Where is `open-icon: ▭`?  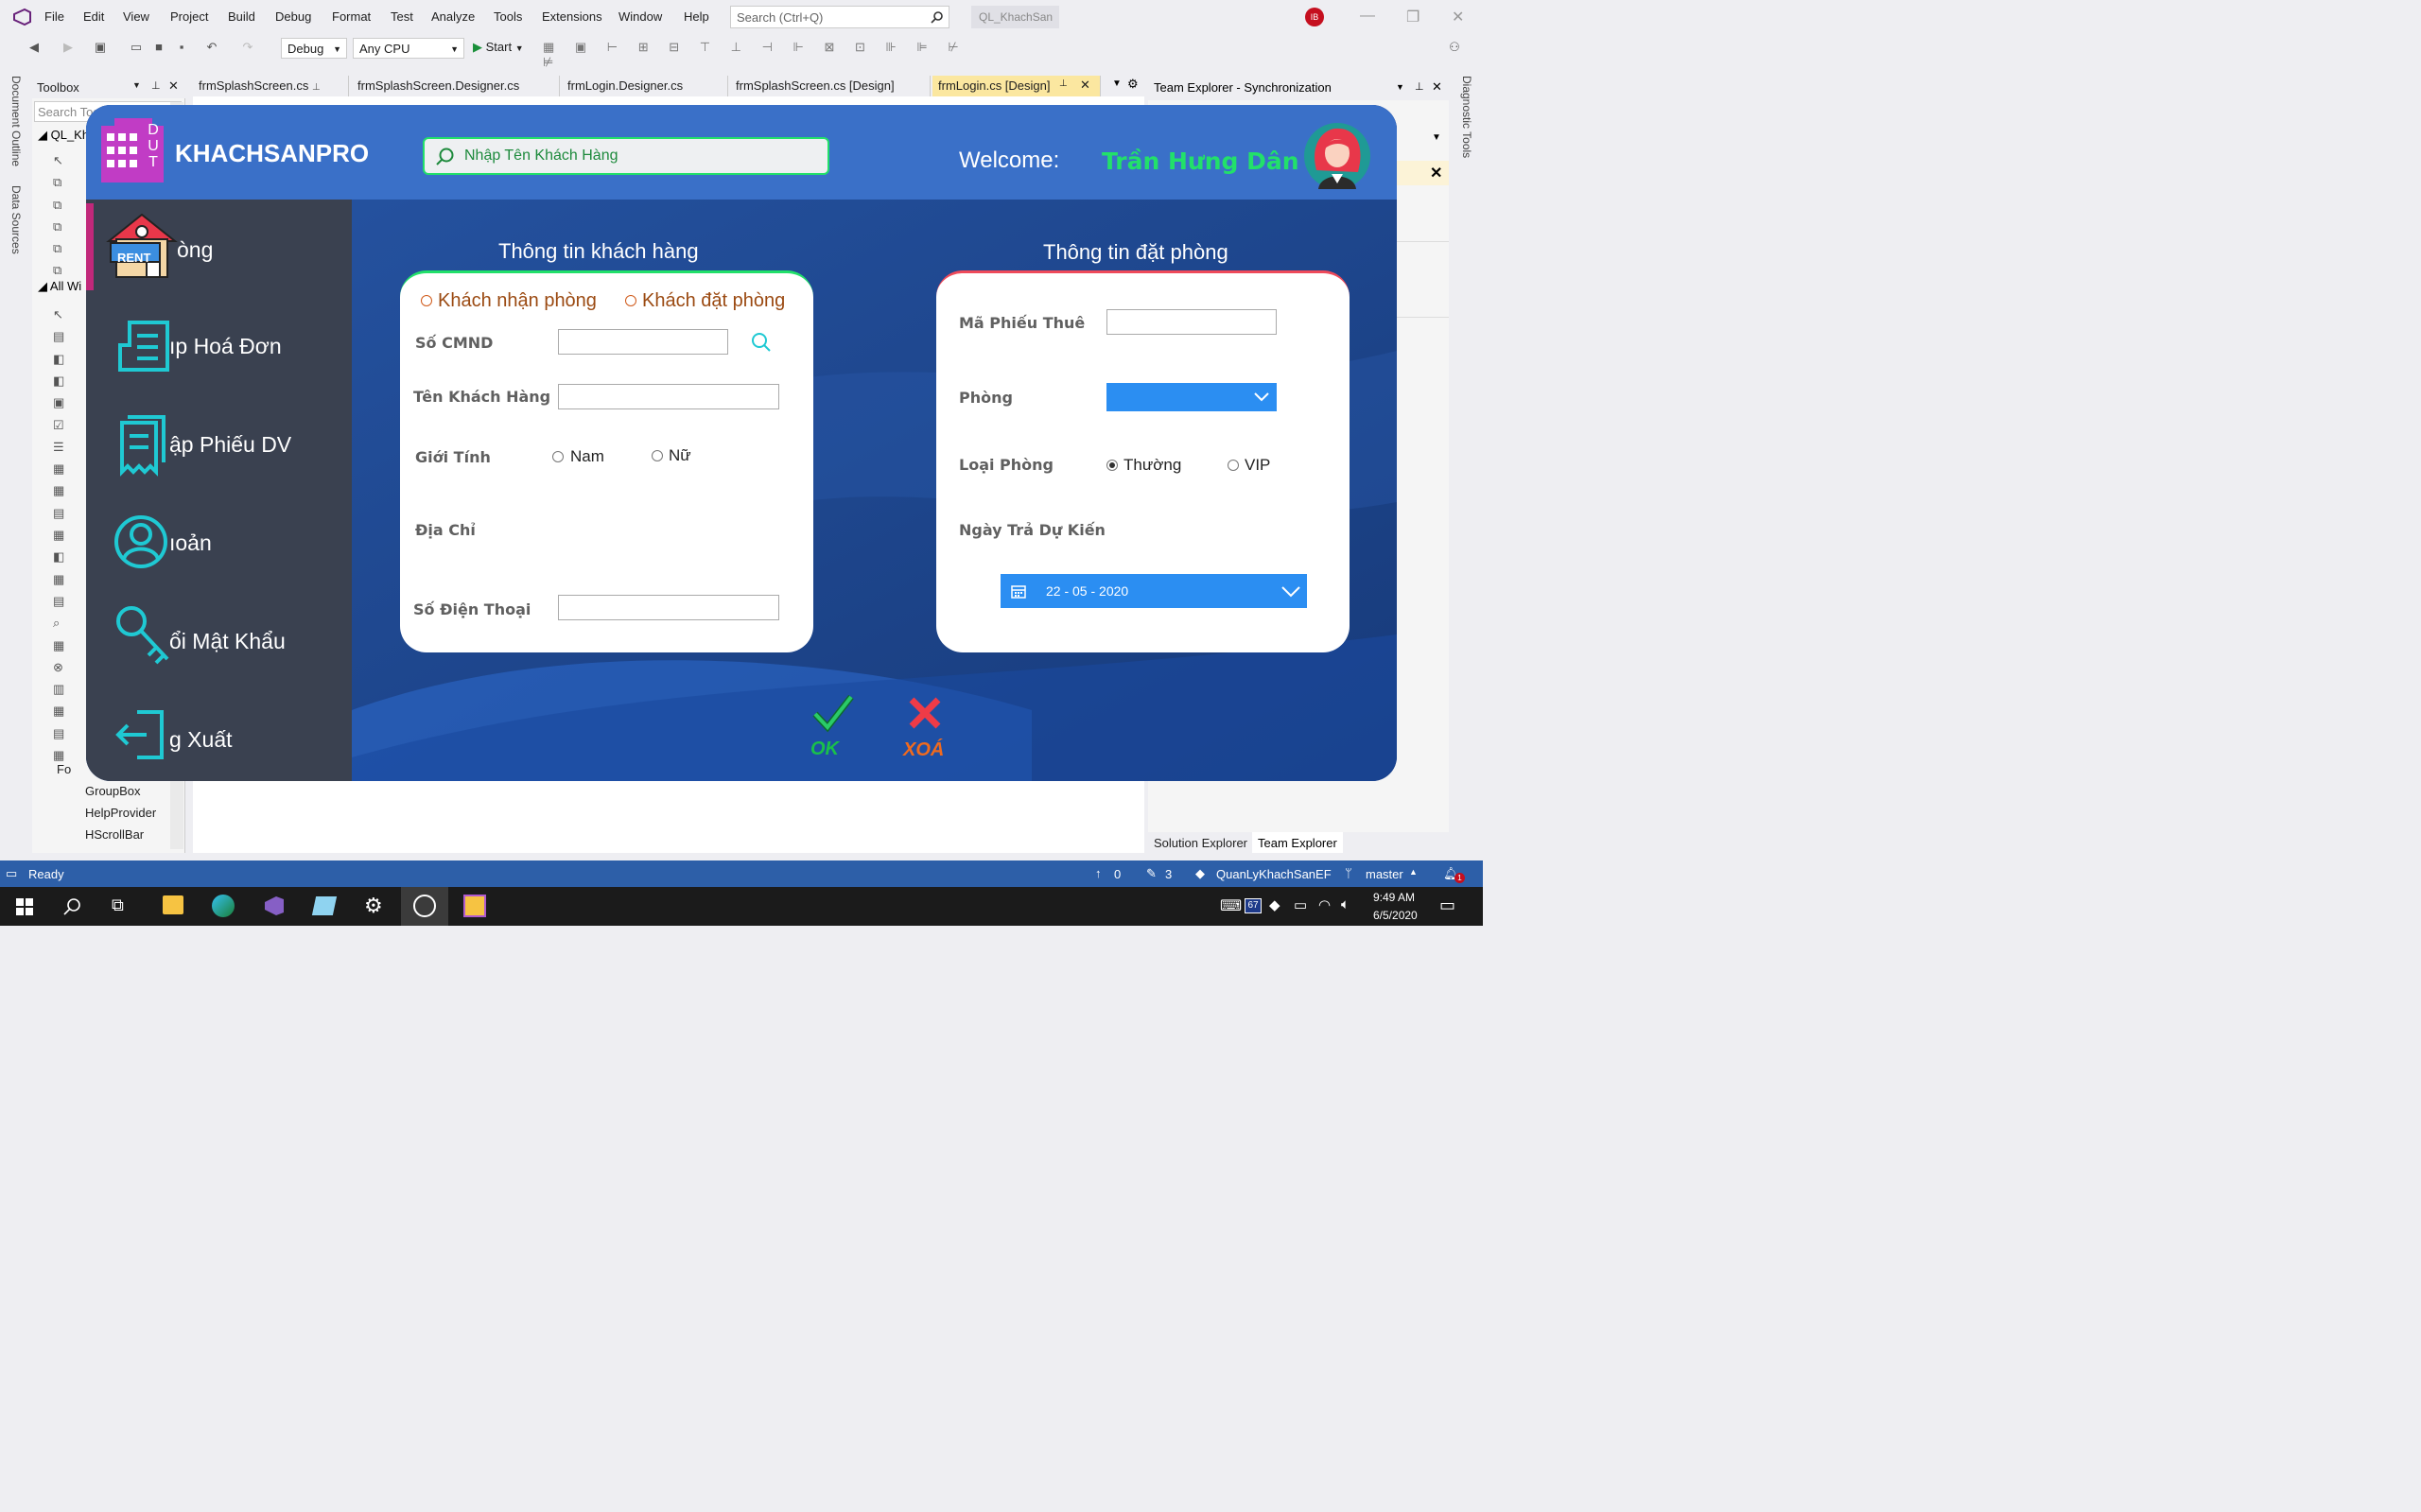 open-icon: ▭ is located at coordinates (136, 48).